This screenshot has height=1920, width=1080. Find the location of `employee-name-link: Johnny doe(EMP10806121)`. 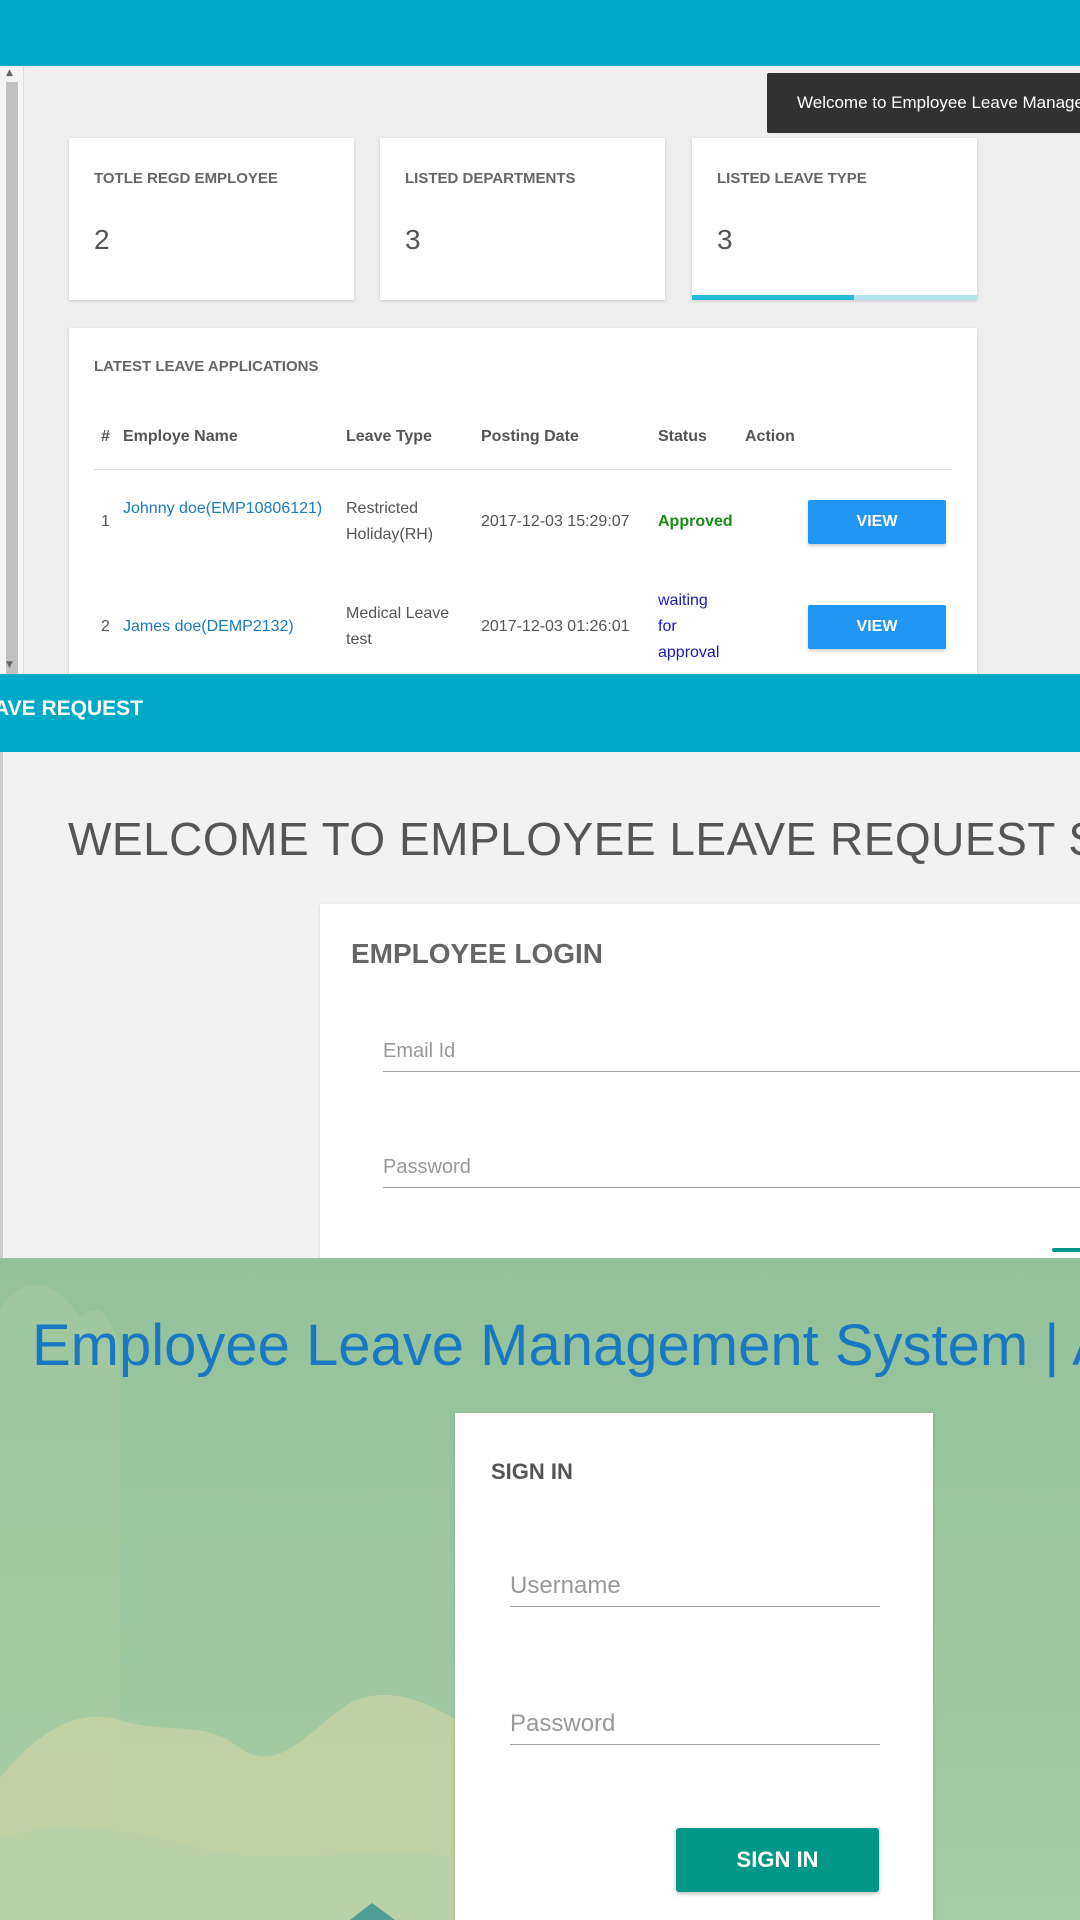

employee-name-link: Johnny doe(EMP10806121) is located at coordinates (230, 509).